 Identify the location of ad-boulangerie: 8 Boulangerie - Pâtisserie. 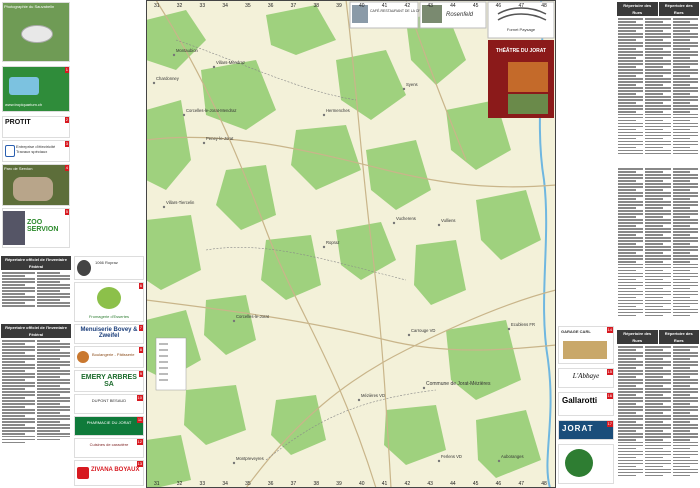
(109, 357).